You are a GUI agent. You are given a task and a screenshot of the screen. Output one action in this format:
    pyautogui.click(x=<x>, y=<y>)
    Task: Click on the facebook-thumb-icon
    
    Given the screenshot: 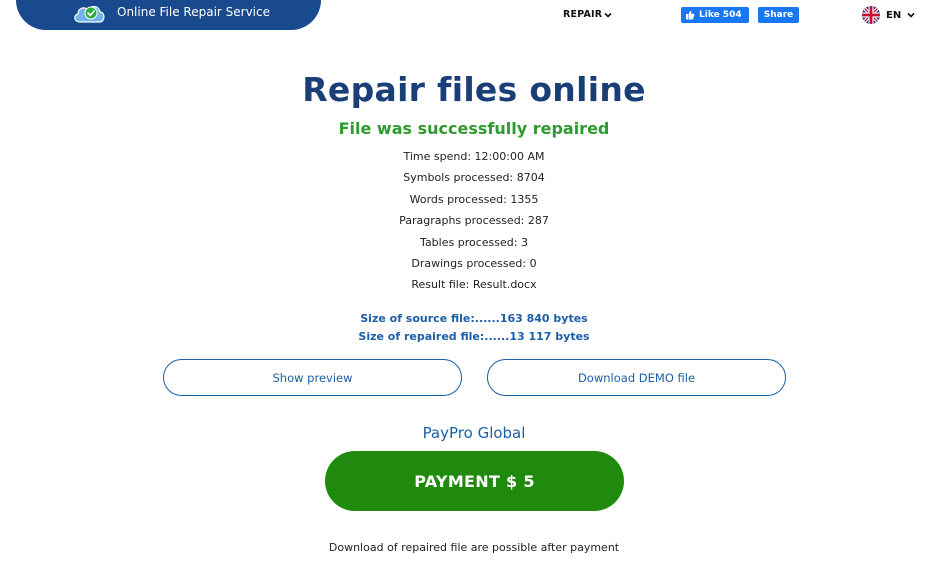 What is the action you would take?
    pyautogui.click(x=690, y=15)
    